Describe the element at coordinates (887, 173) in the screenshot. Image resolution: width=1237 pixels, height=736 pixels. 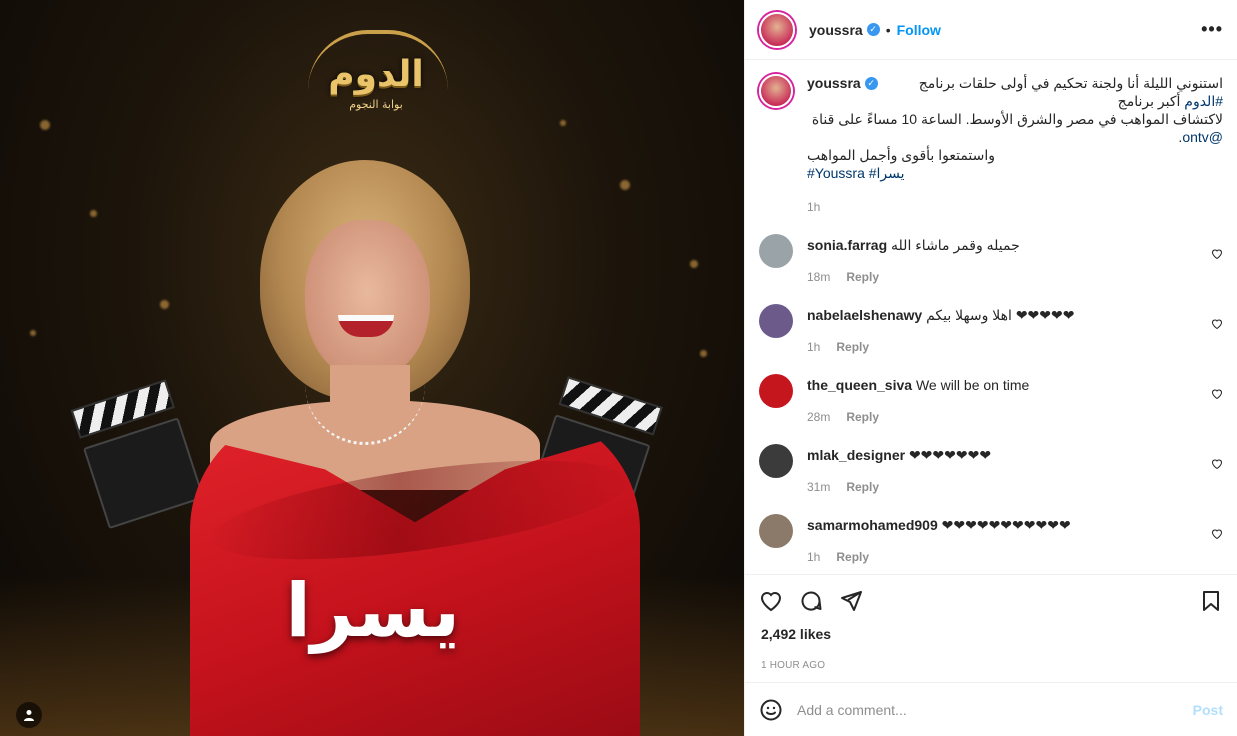
I see `hashtag-link: #يسرا` at that location.